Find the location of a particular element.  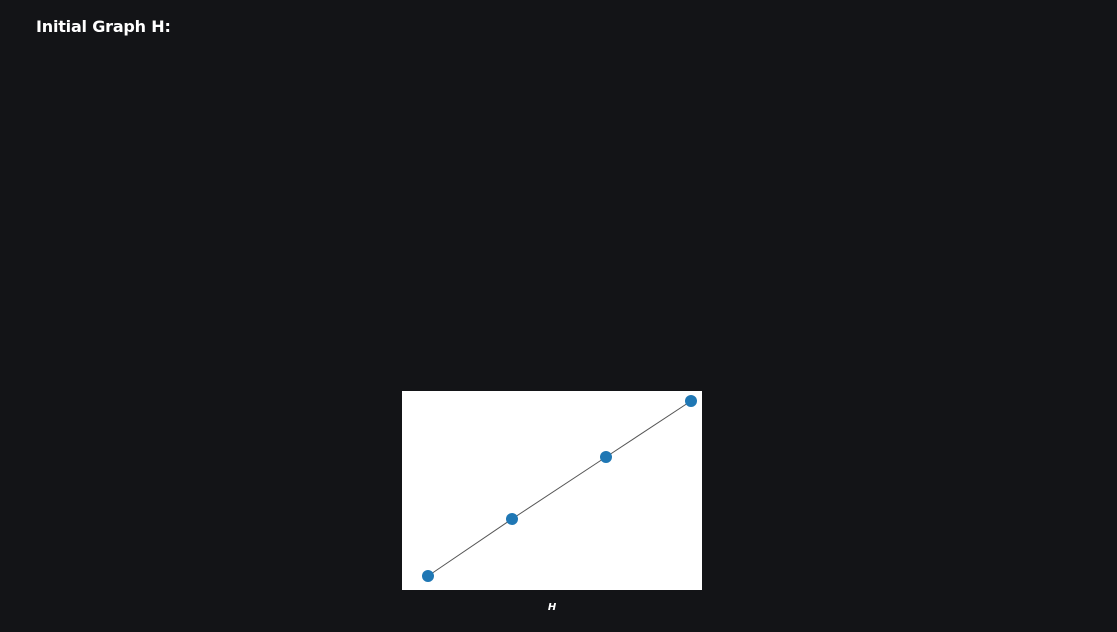

page-title: Initial Graph H: is located at coordinates (103, 26).